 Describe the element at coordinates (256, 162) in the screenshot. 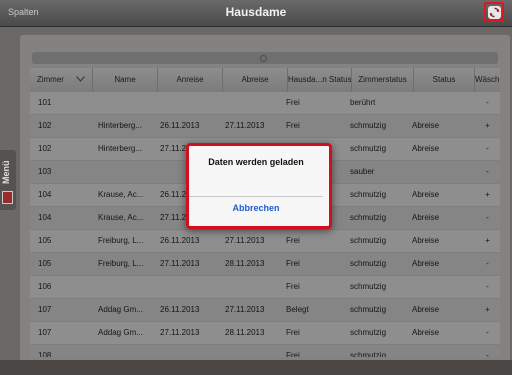

I see `dialog-title: Daten werden geladen` at that location.